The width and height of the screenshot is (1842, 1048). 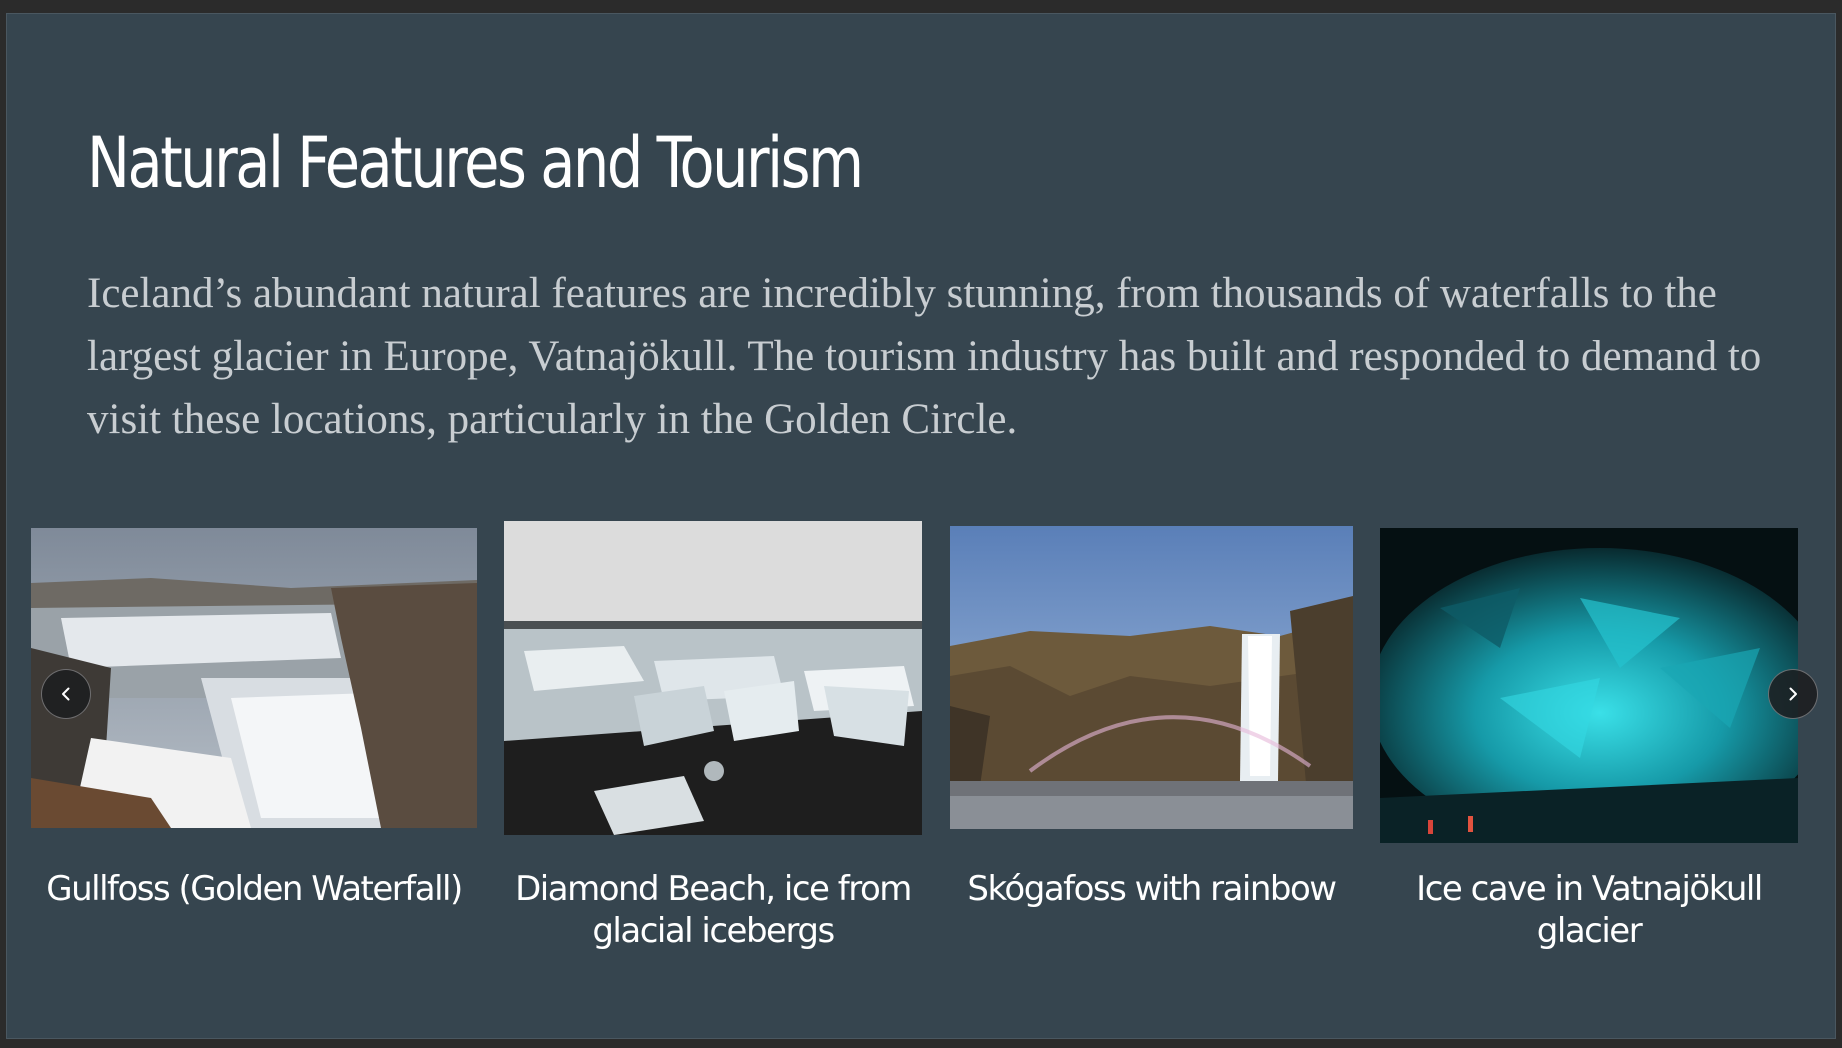 I want to click on gullfoss-photo, so click(x=254, y=678).